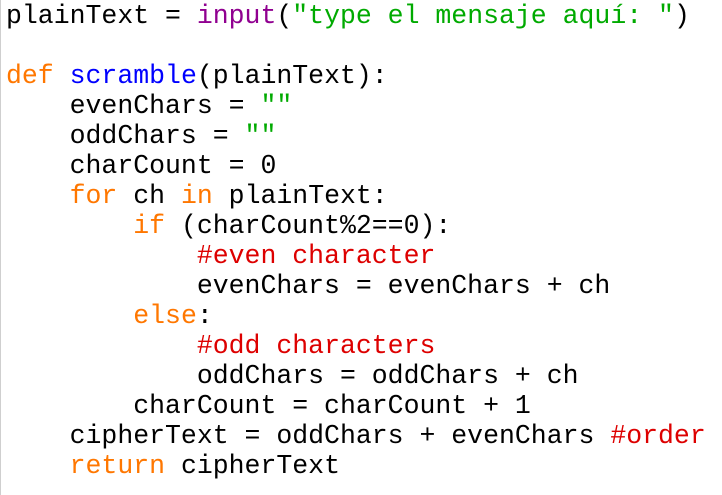 Image resolution: width=722 pixels, height=495 pixels. What do you see at coordinates (300, 196) in the screenshot?
I see `code-token: plainText:` at bounding box center [300, 196].